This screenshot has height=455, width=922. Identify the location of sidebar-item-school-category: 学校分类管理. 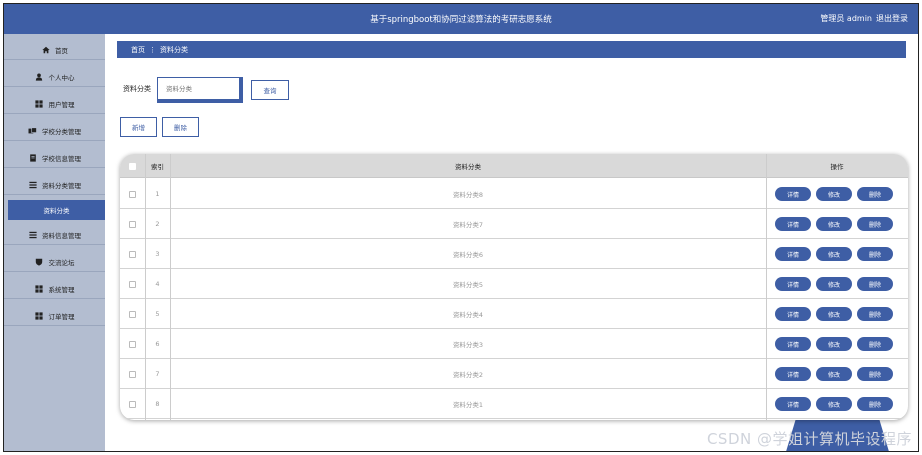
(54, 131).